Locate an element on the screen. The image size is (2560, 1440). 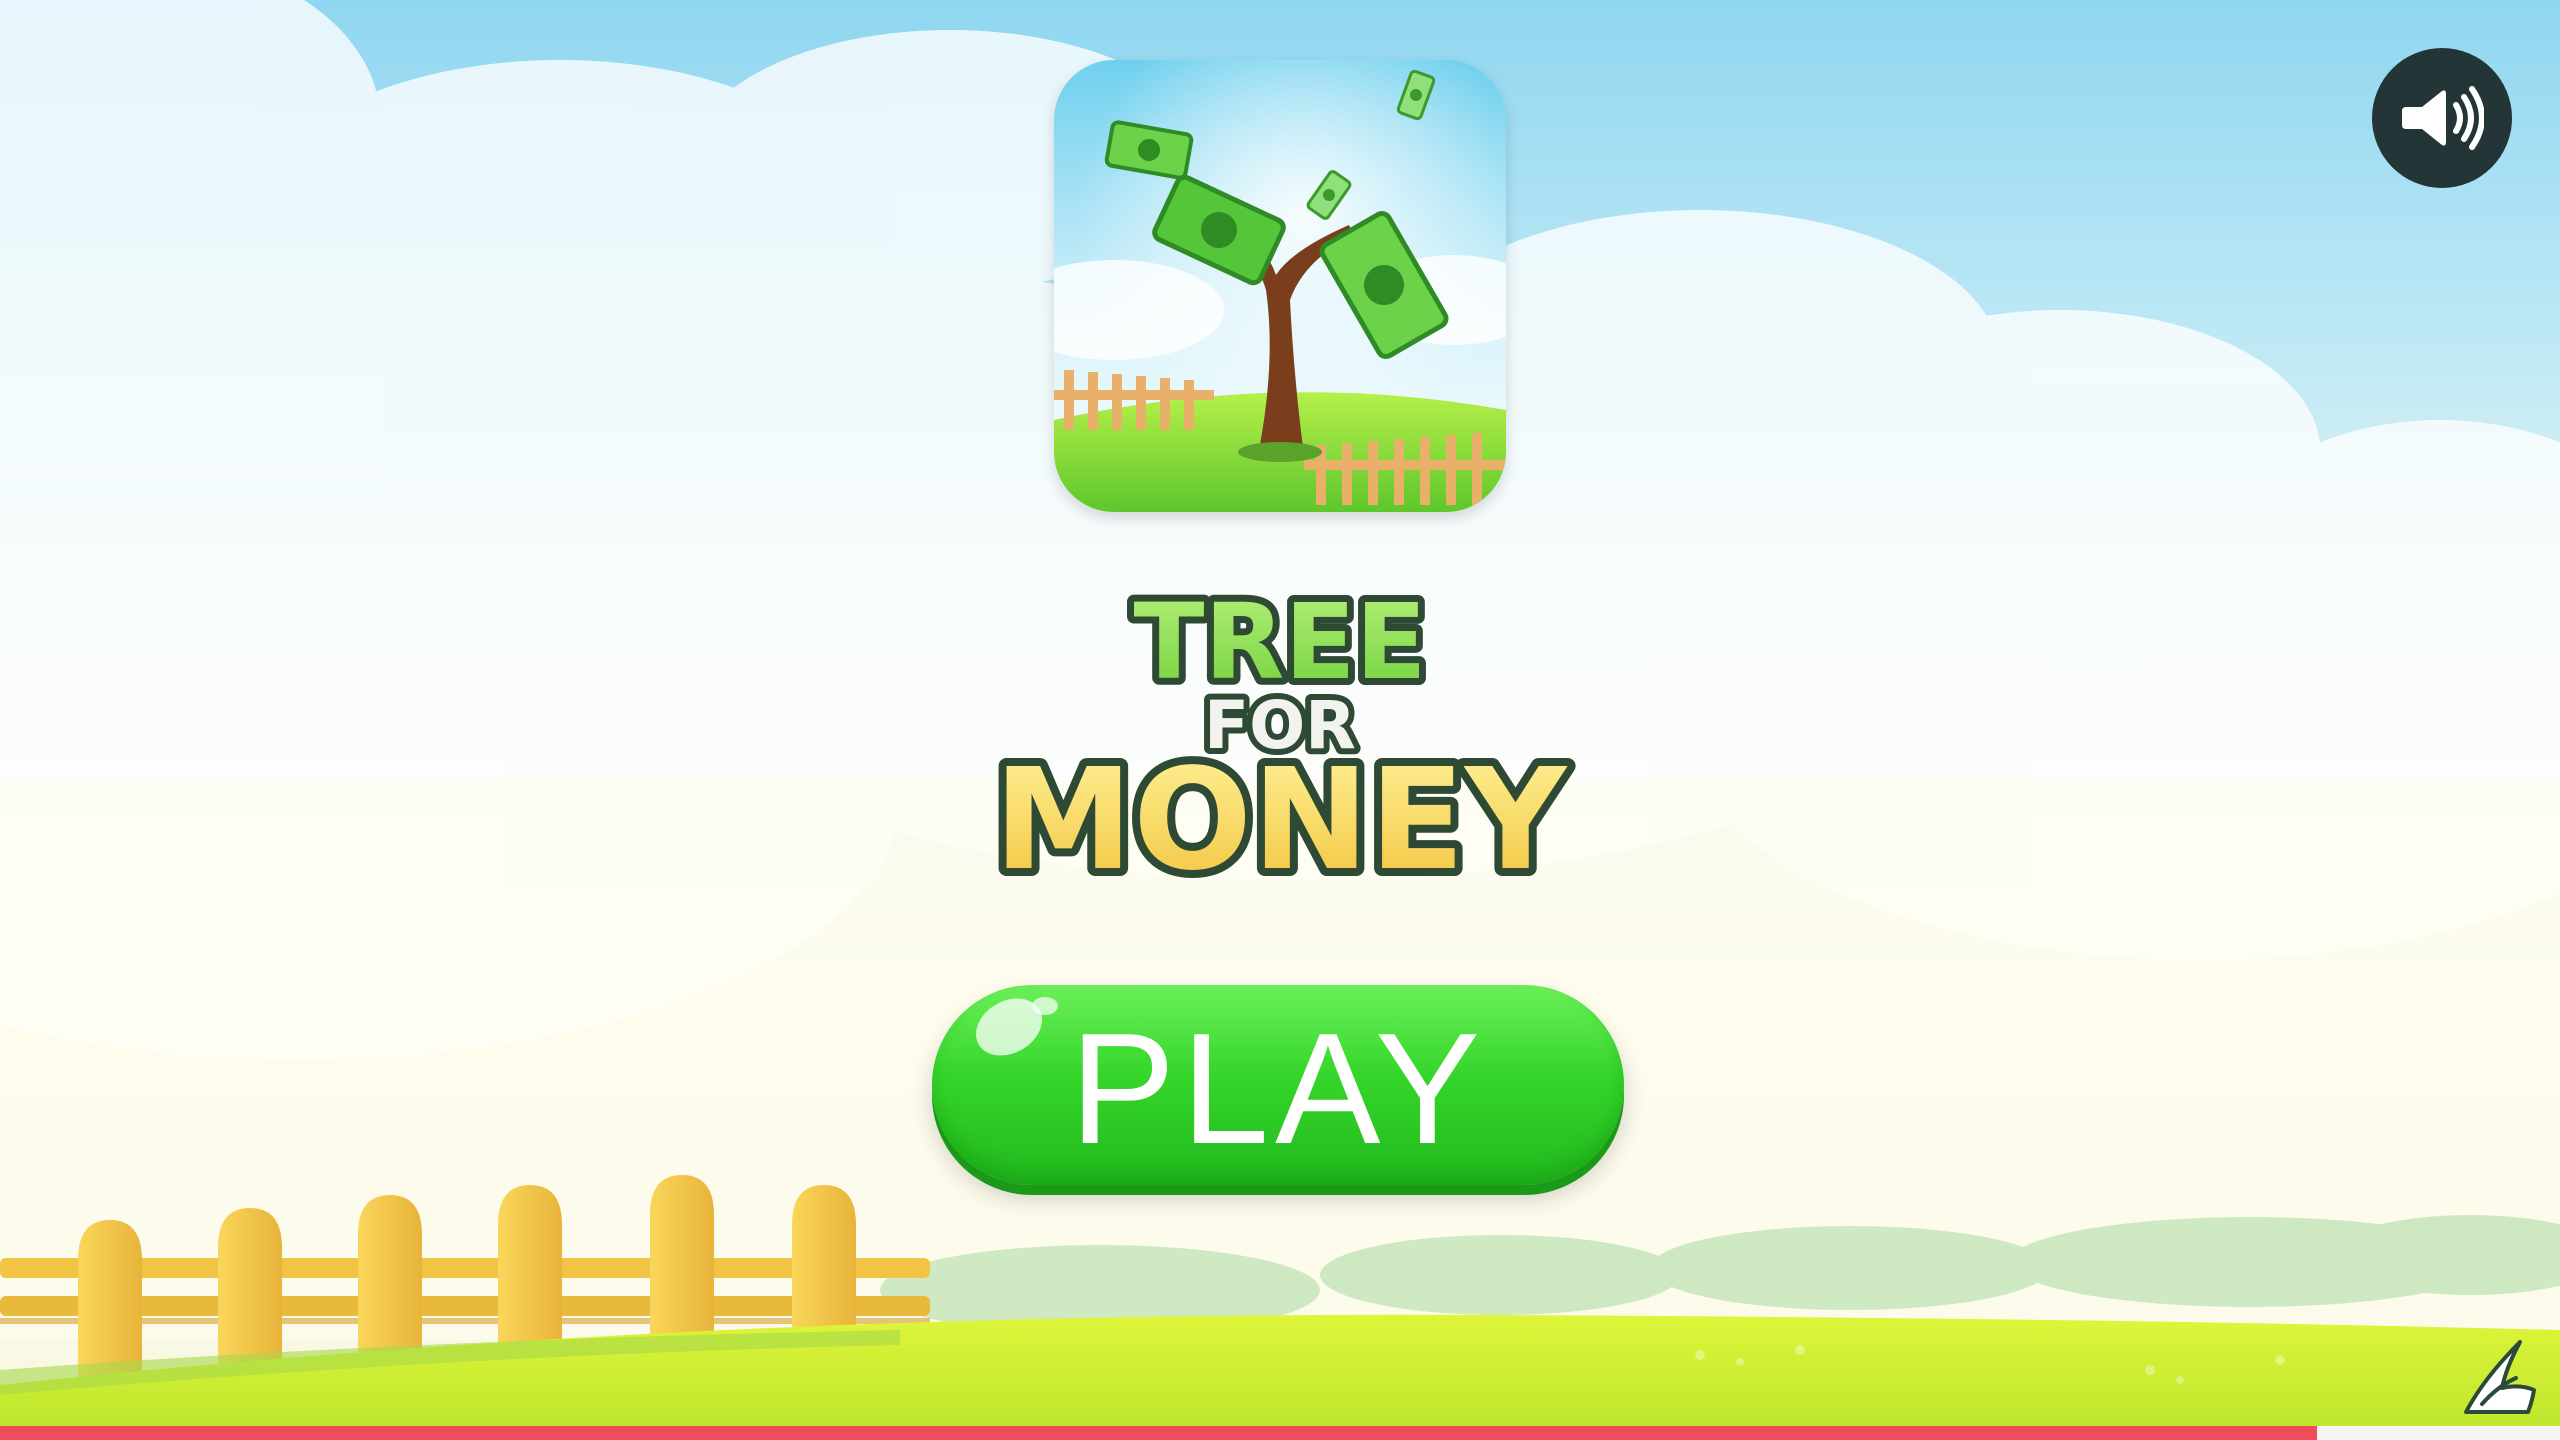
speaker-volume-icon is located at coordinates (2443, 118).